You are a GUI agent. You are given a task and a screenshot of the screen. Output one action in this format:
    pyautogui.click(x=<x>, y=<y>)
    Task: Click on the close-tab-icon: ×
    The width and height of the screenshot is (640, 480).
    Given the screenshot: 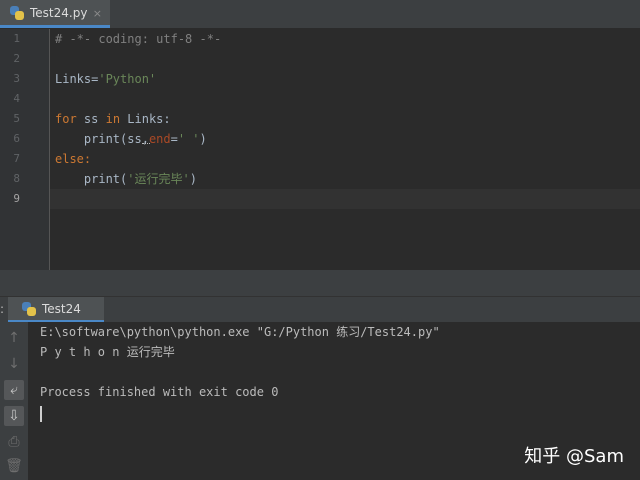 What is the action you would take?
    pyautogui.click(x=97, y=13)
    